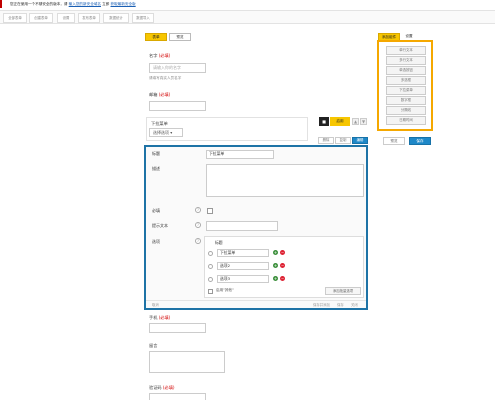 Image resolution: width=495 pixels, height=400 pixels. I want to click on editor-footer, so click(256, 304).